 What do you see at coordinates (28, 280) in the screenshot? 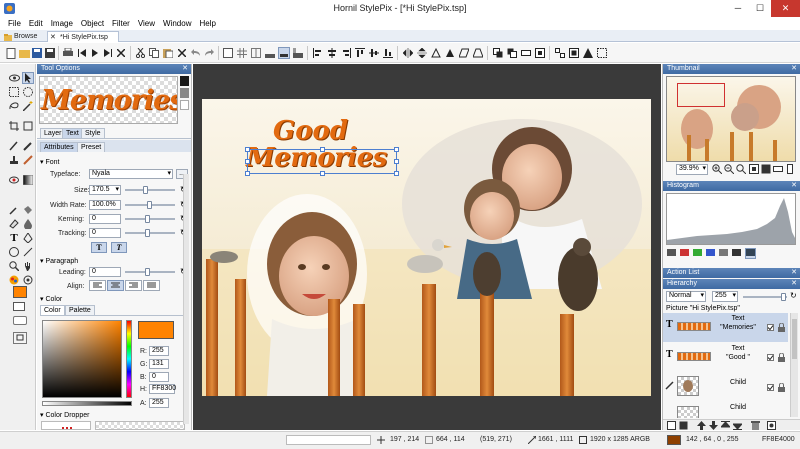
I see `filter-icon` at bounding box center [28, 280].